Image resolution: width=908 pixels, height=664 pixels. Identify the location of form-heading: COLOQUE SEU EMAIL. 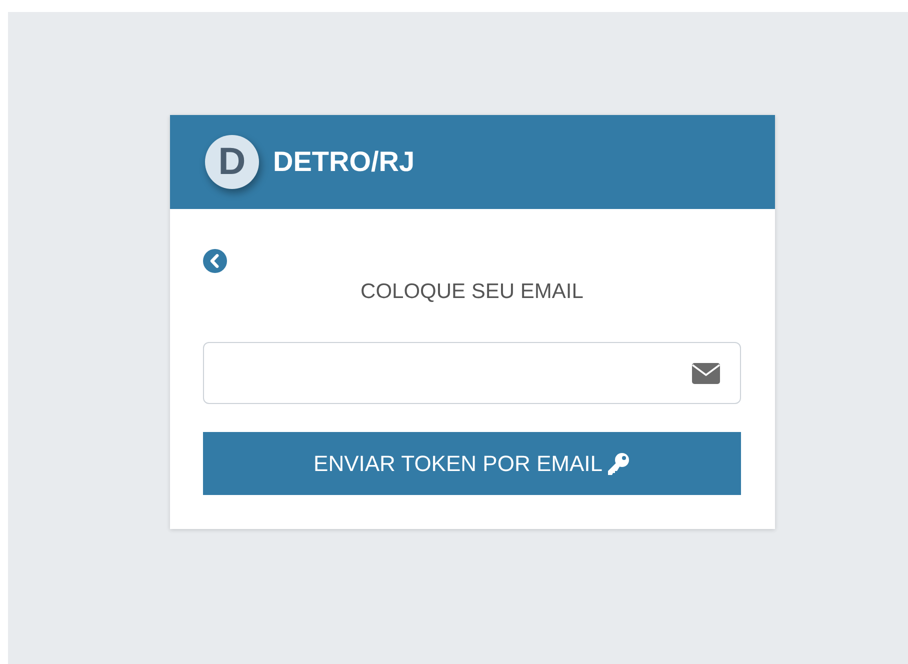
(472, 292).